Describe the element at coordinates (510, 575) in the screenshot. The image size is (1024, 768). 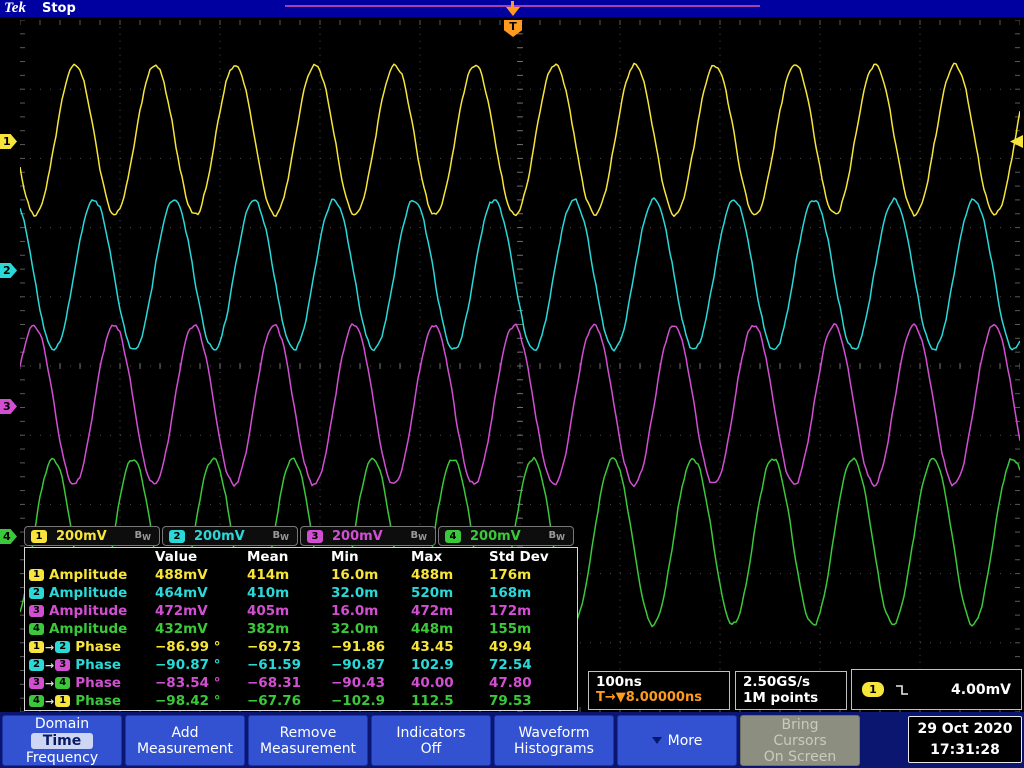
I see `measurement-std: 176m` at that location.